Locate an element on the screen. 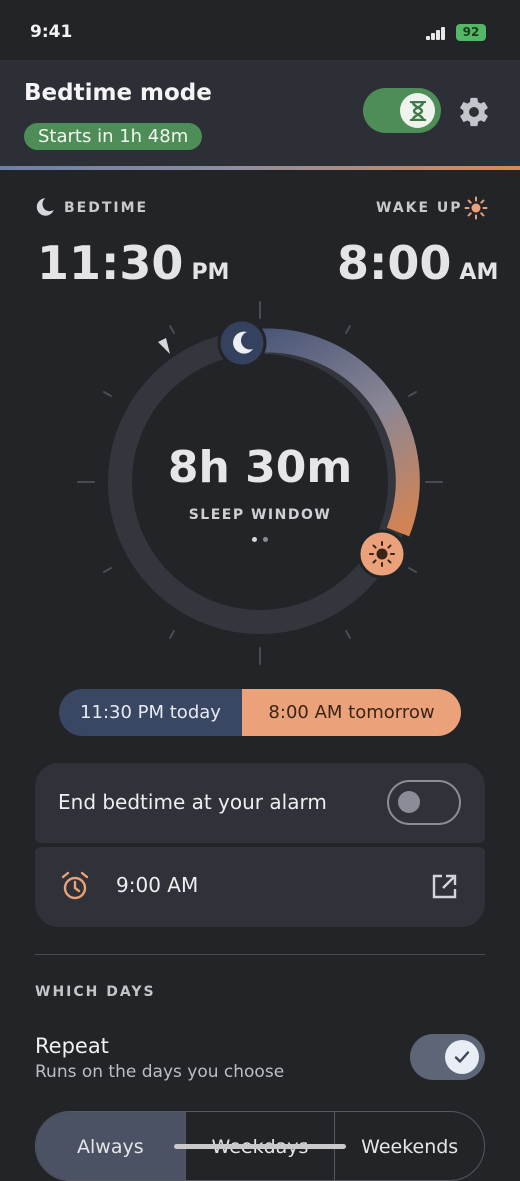 The height and width of the screenshot is (1181, 520). end-at-alarm-label: End bedtime at your alarm is located at coordinates (192, 802).